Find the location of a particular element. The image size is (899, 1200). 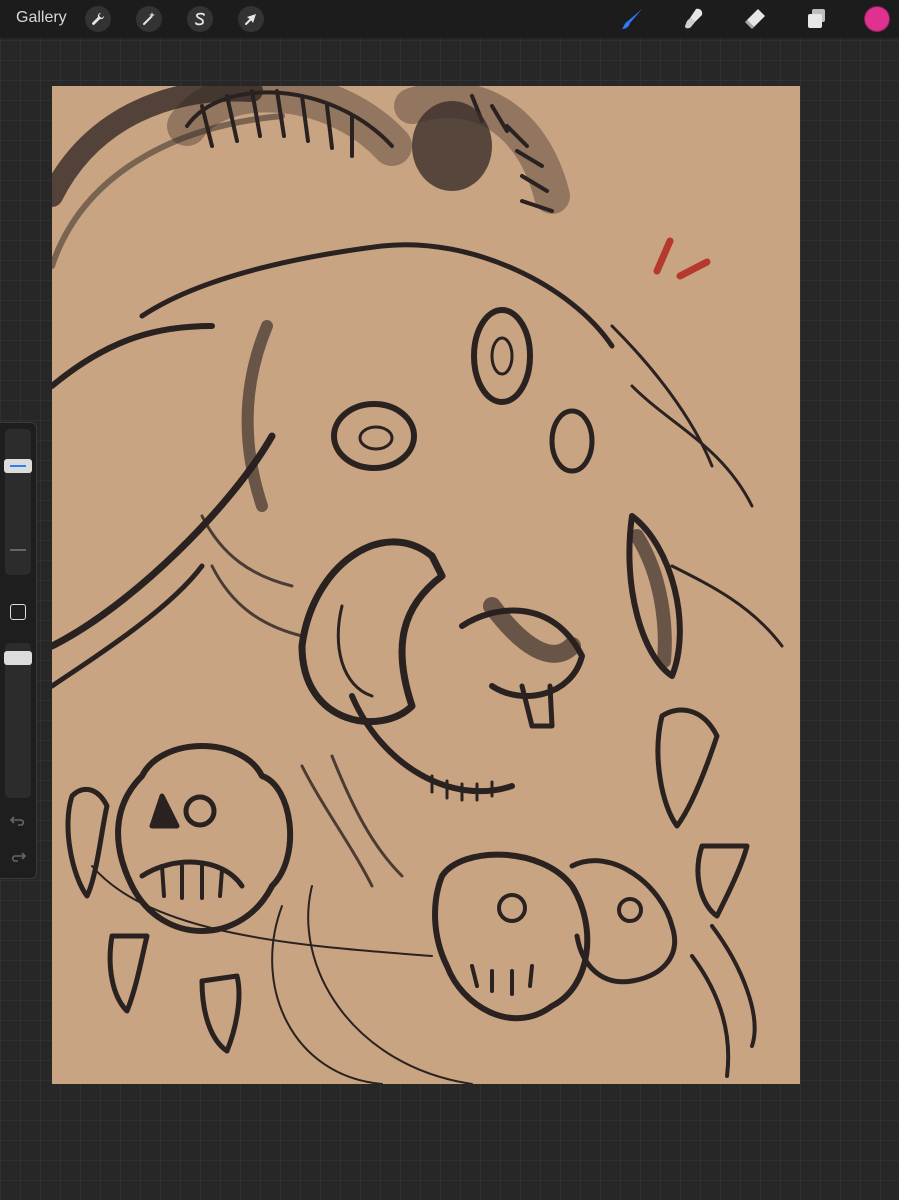

redo-icon is located at coordinates (19, 857).